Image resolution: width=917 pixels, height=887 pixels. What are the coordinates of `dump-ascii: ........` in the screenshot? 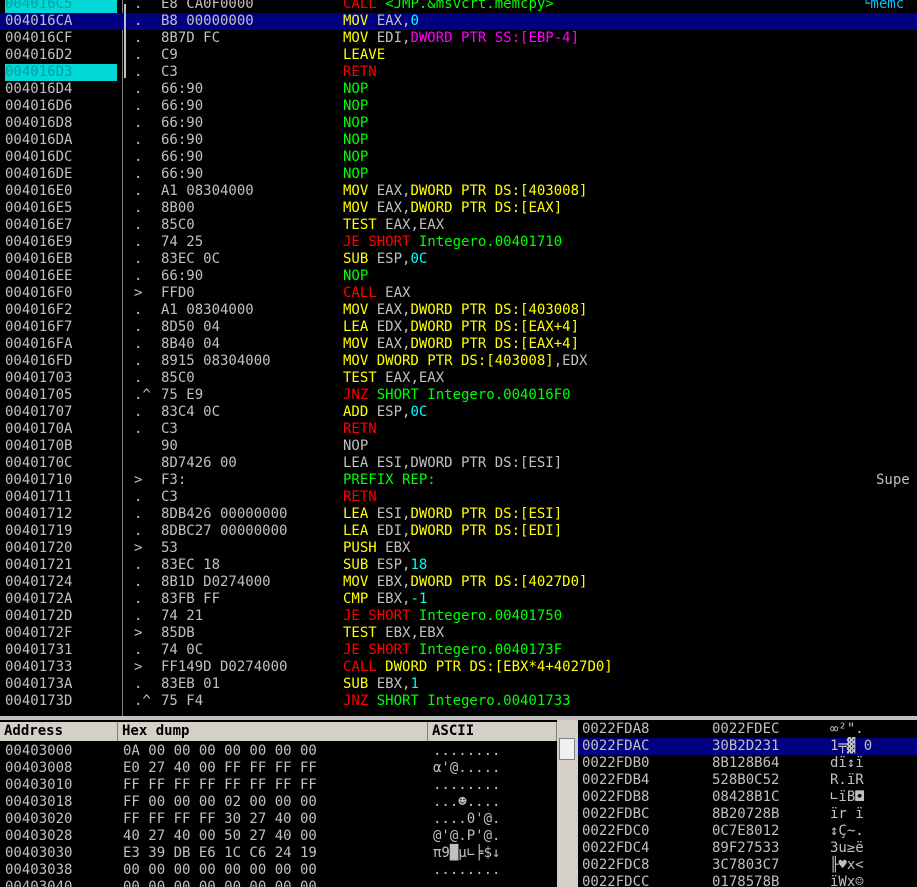 It's located at (467, 883).